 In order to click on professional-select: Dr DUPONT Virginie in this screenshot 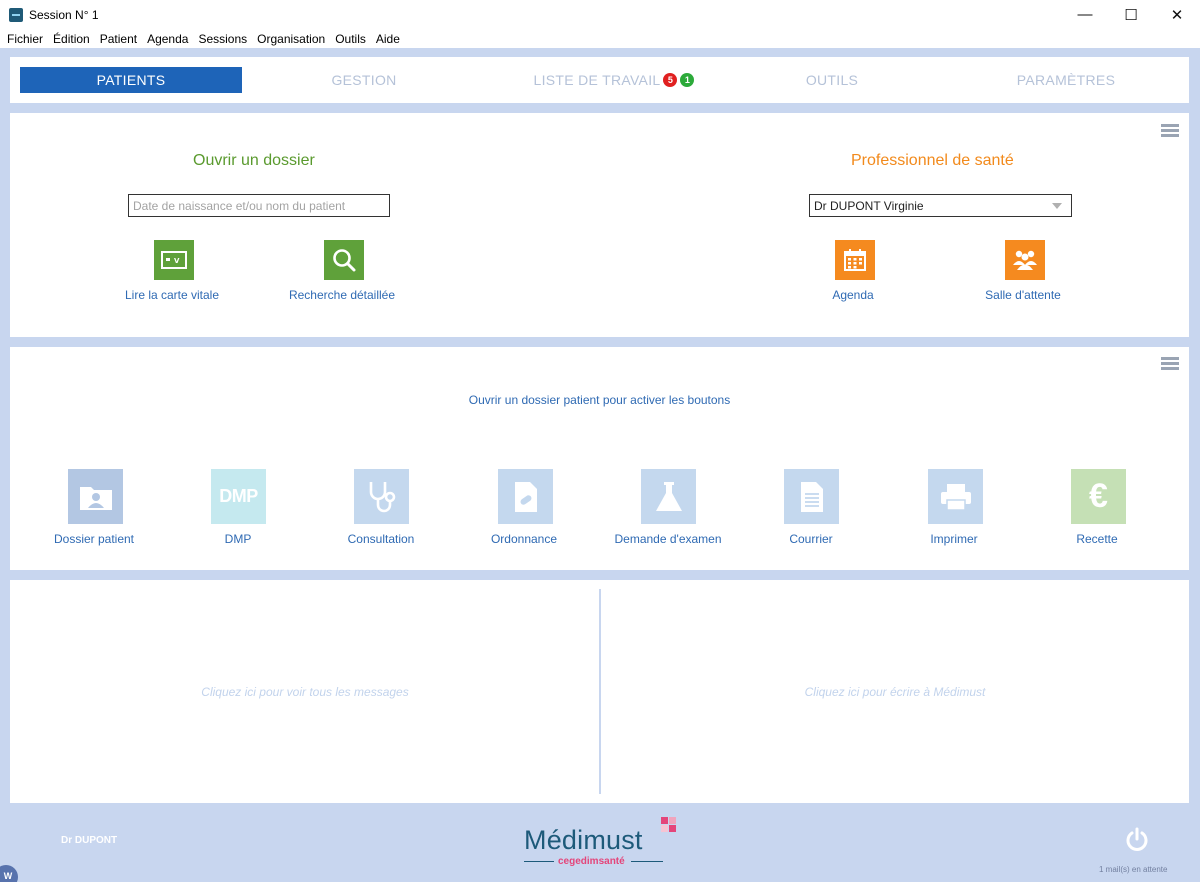, I will do `click(940, 205)`.